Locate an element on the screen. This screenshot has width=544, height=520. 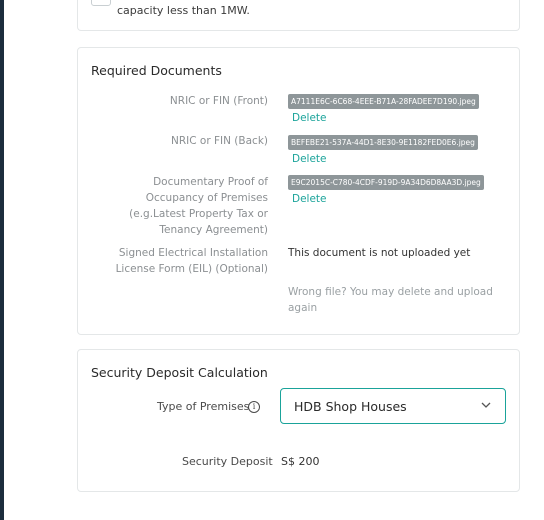
info-circle-icon: i is located at coordinates (254, 407).